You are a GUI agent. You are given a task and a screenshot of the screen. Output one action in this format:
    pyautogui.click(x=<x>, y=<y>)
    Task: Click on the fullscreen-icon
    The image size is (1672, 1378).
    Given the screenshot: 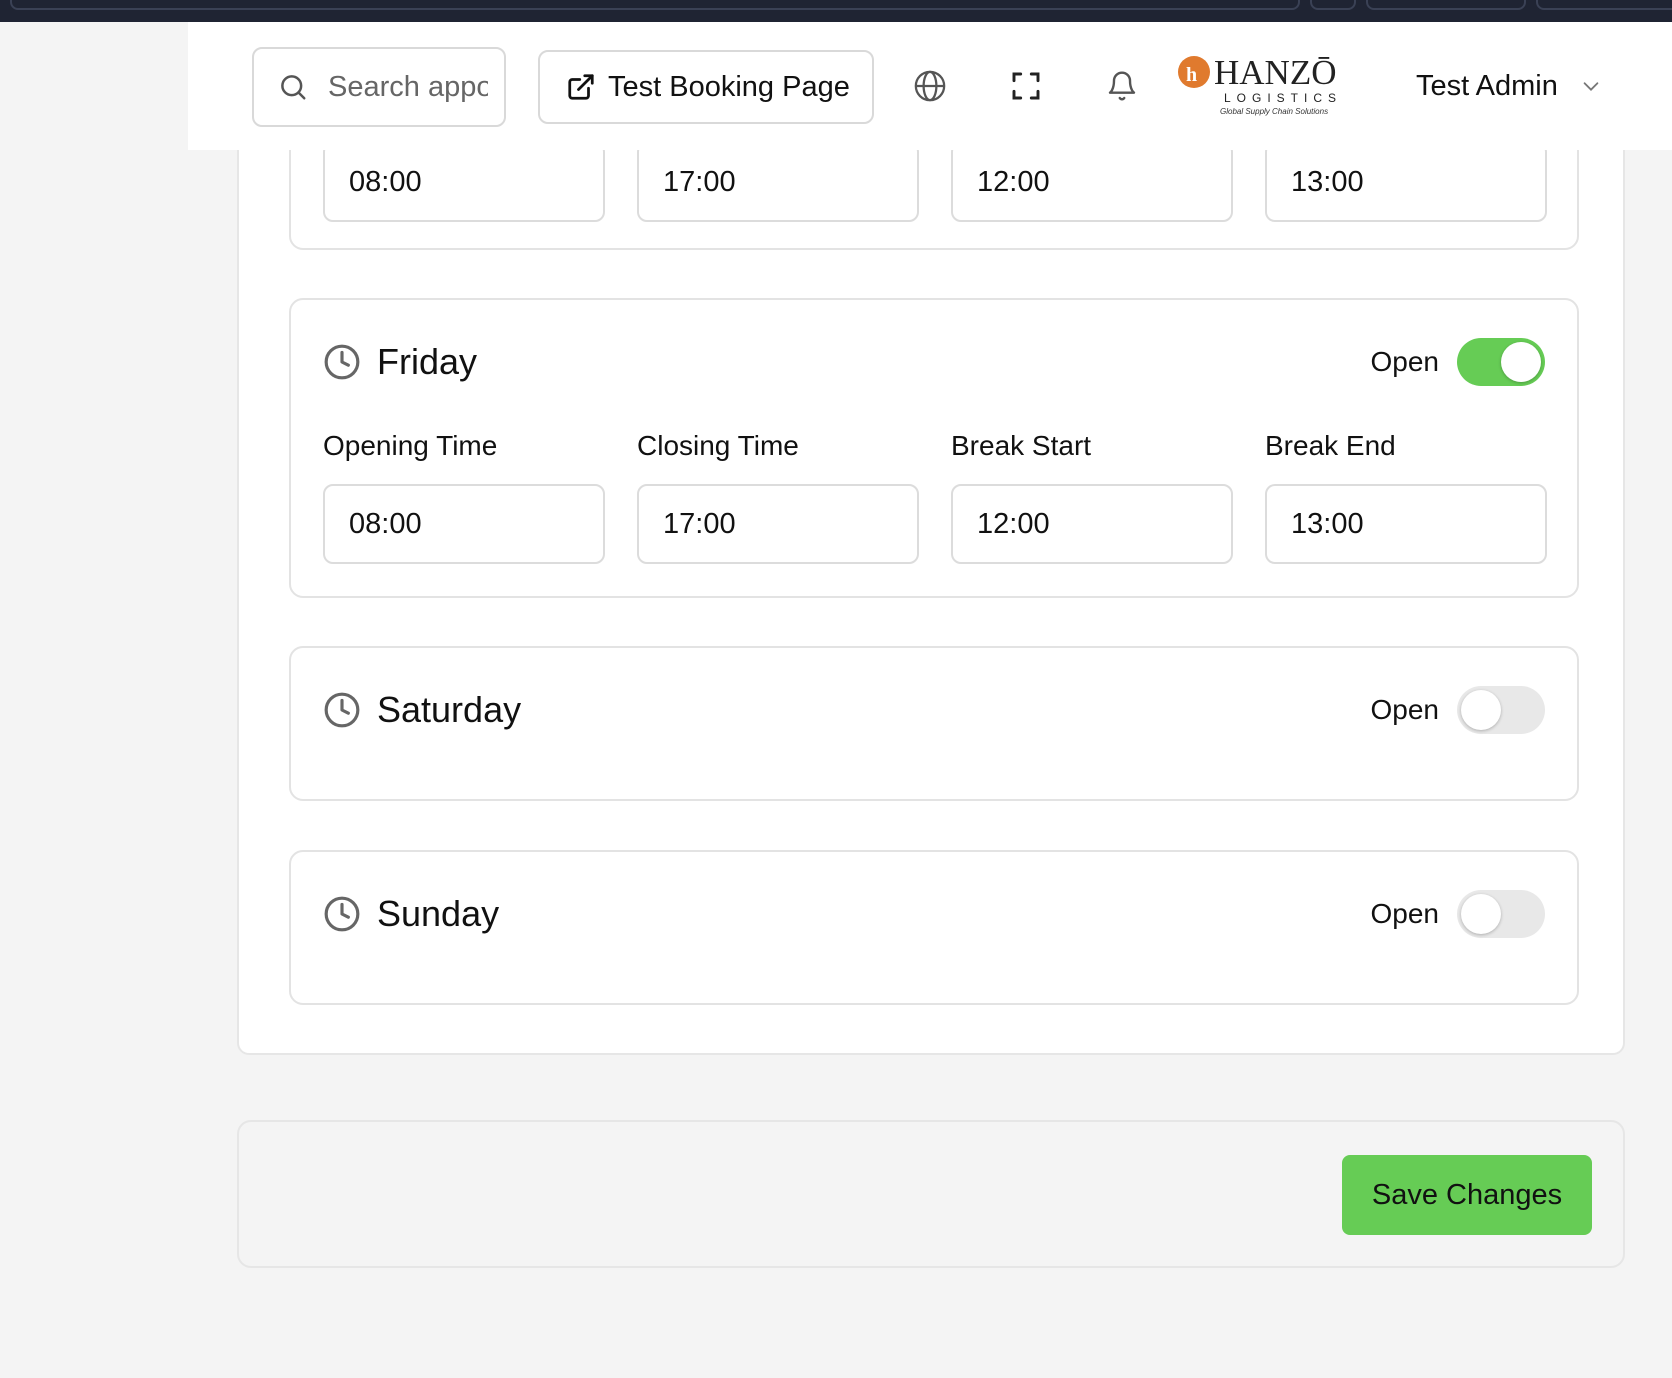 What is the action you would take?
    pyautogui.click(x=1026, y=86)
    